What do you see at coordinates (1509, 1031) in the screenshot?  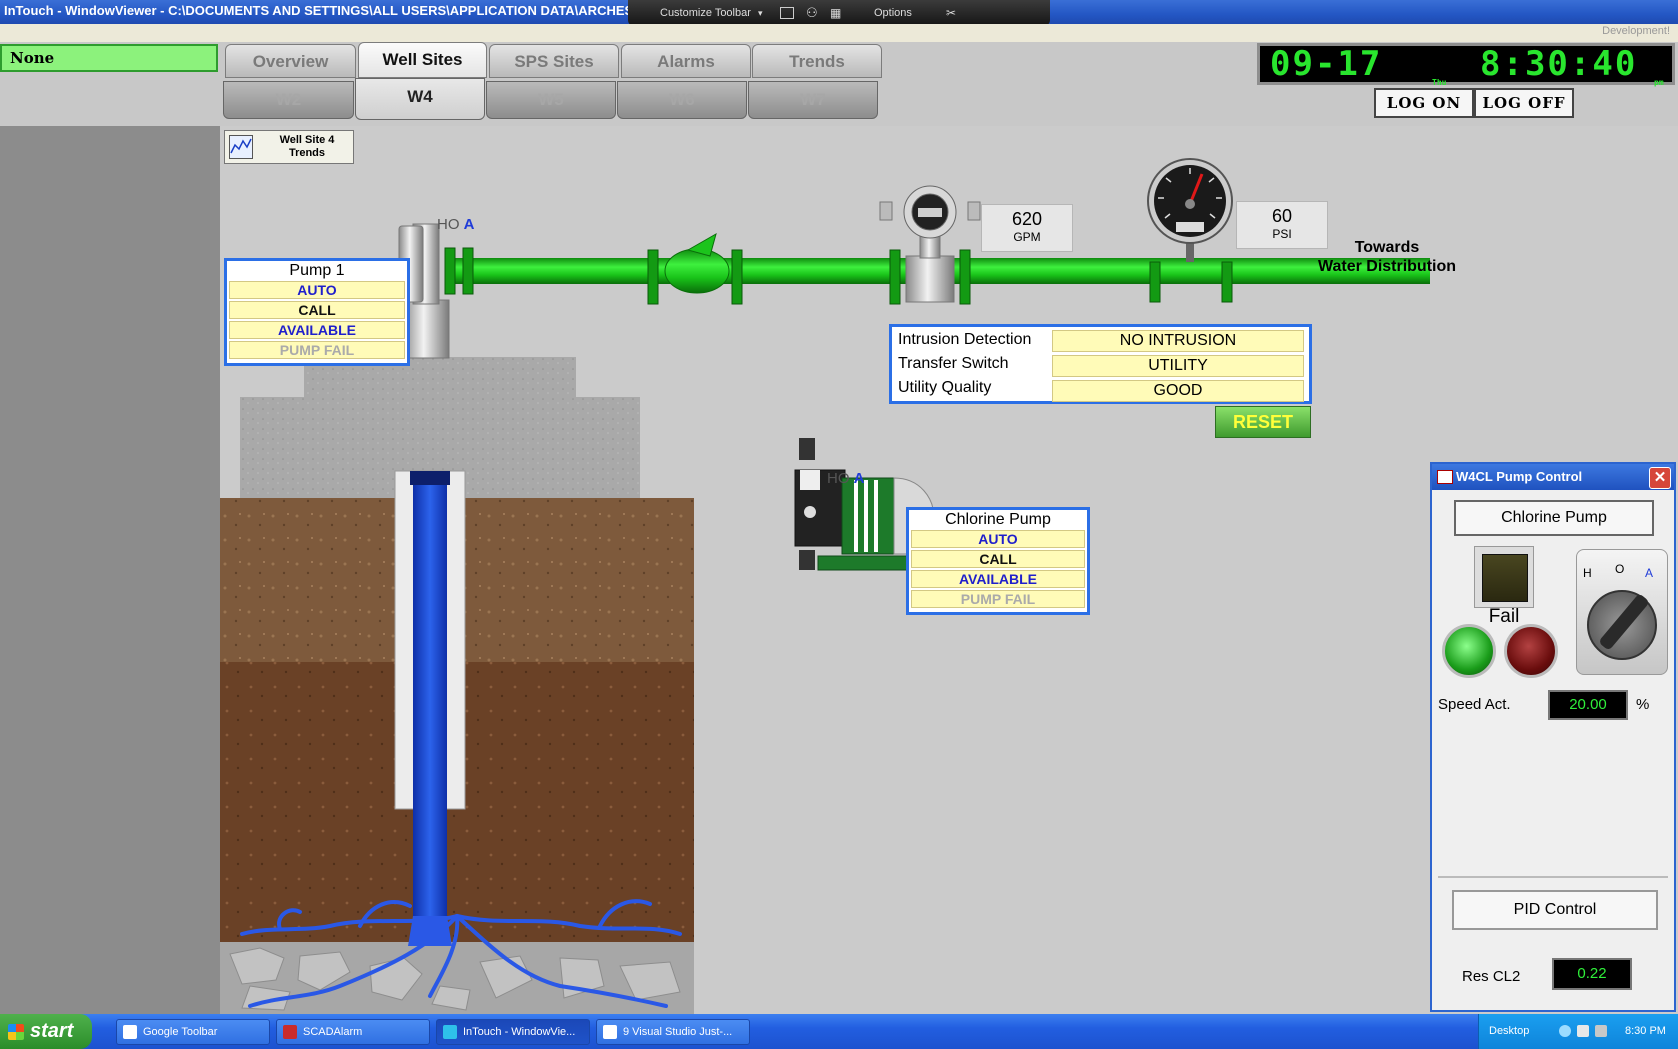 I see `desktop-toolbar: Desktop` at bounding box center [1509, 1031].